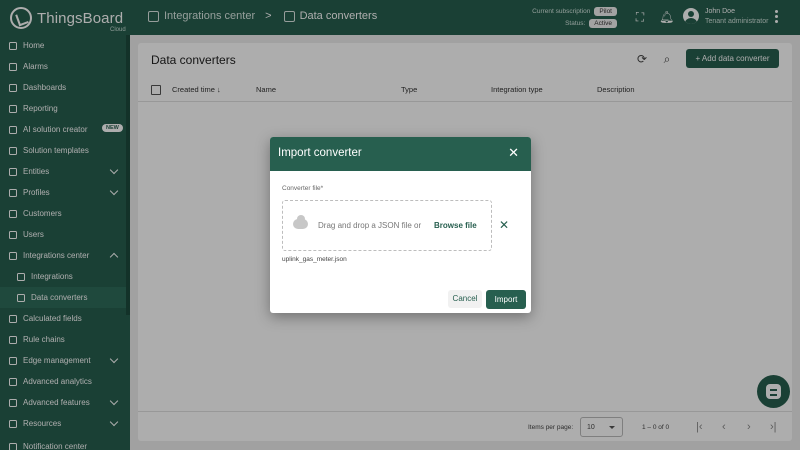 Image resolution: width=800 pixels, height=450 pixels. What do you see at coordinates (506, 299) in the screenshot?
I see `import-button: Import` at bounding box center [506, 299].